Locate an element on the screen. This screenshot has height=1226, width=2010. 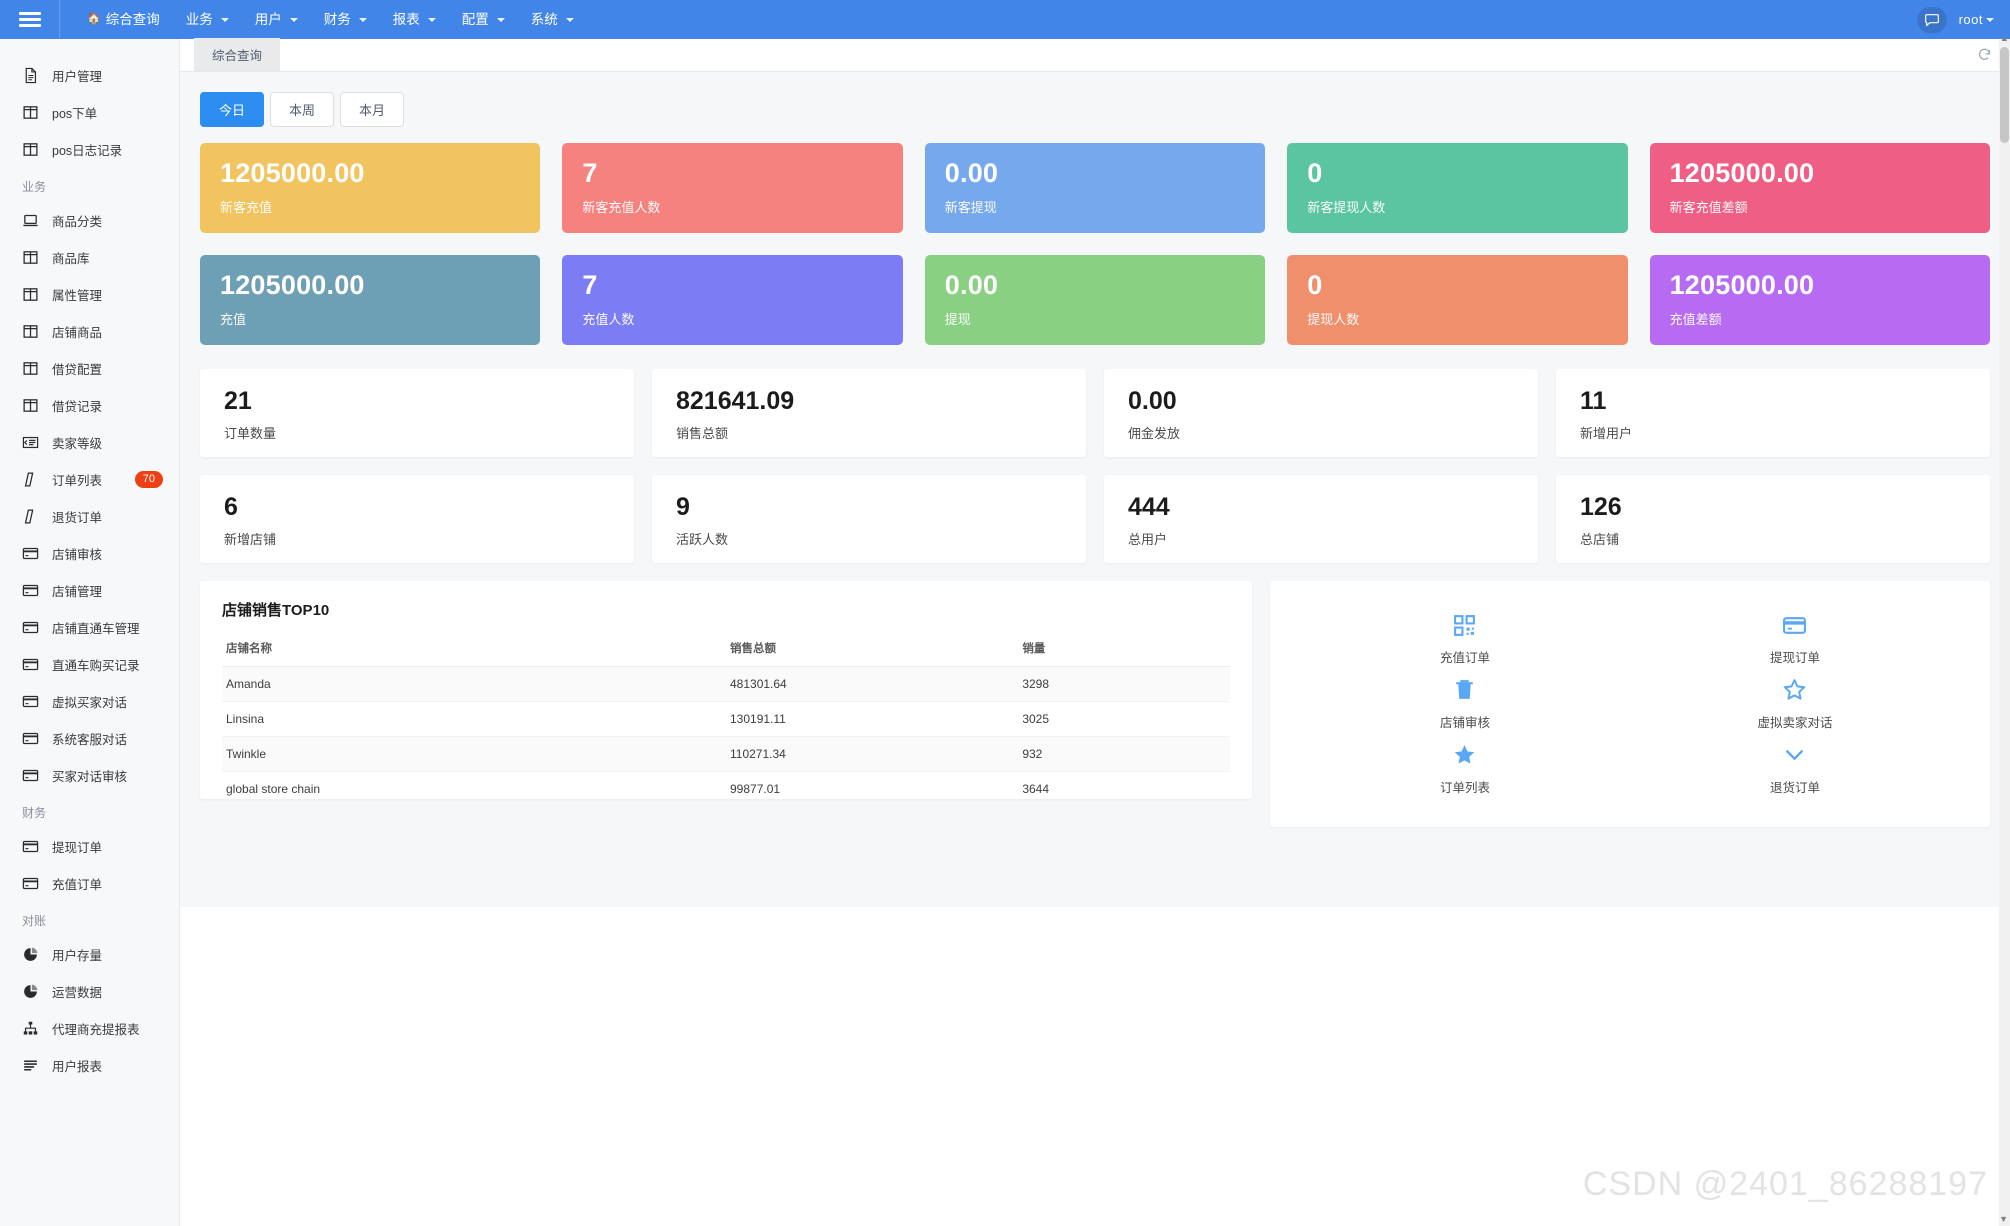
stat-card-新客充值: 1205000.00 新客充值 is located at coordinates (370, 188).